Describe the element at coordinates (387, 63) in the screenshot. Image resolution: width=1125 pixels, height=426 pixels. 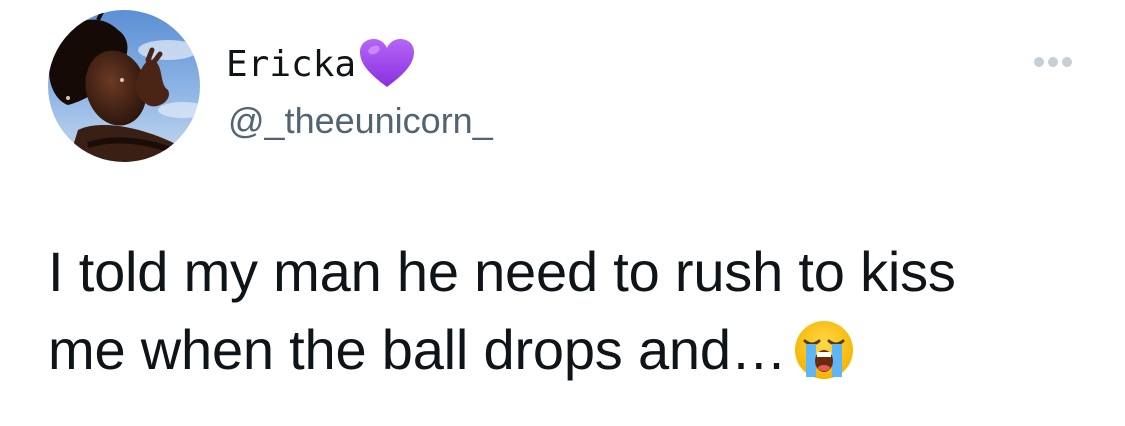
I see `purple-heart-icon` at that location.